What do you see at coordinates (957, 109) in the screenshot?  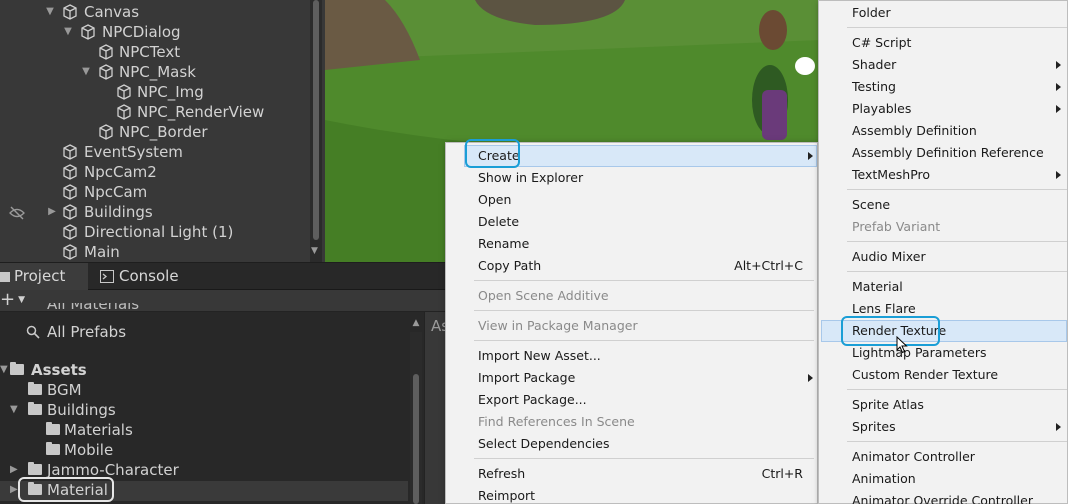 I see `menu-item-playables: Playables` at bounding box center [957, 109].